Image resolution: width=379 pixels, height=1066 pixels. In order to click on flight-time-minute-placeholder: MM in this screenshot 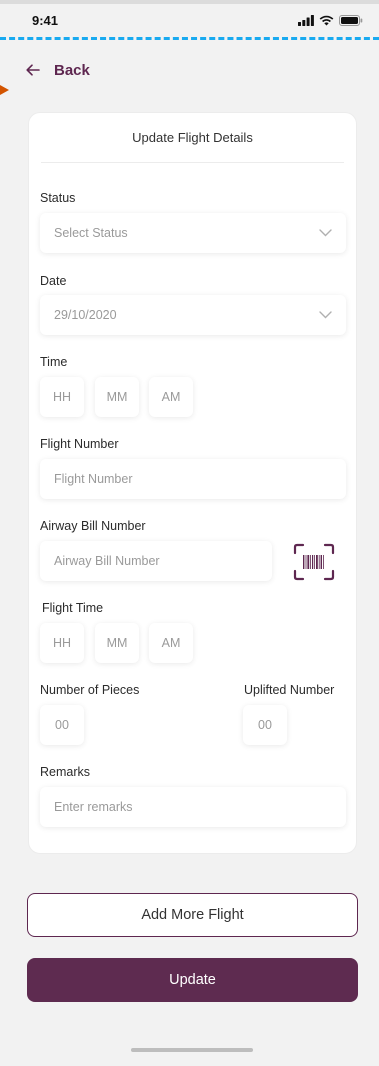, I will do `click(117, 643)`.